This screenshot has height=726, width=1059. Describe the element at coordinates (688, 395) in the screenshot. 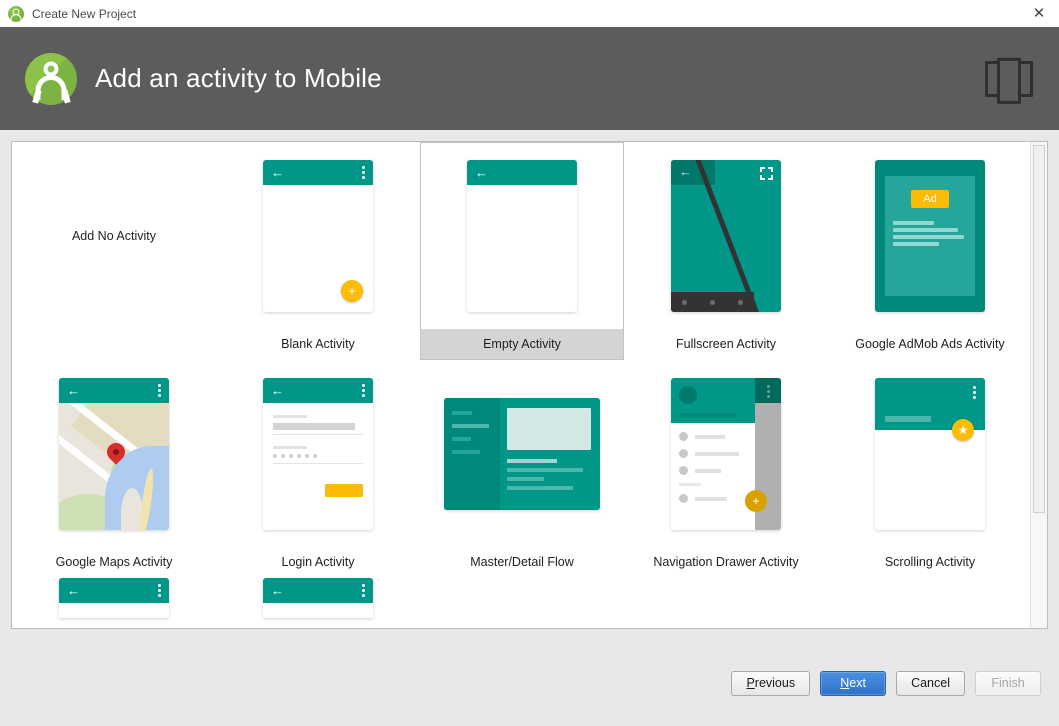

I see `avatar` at that location.